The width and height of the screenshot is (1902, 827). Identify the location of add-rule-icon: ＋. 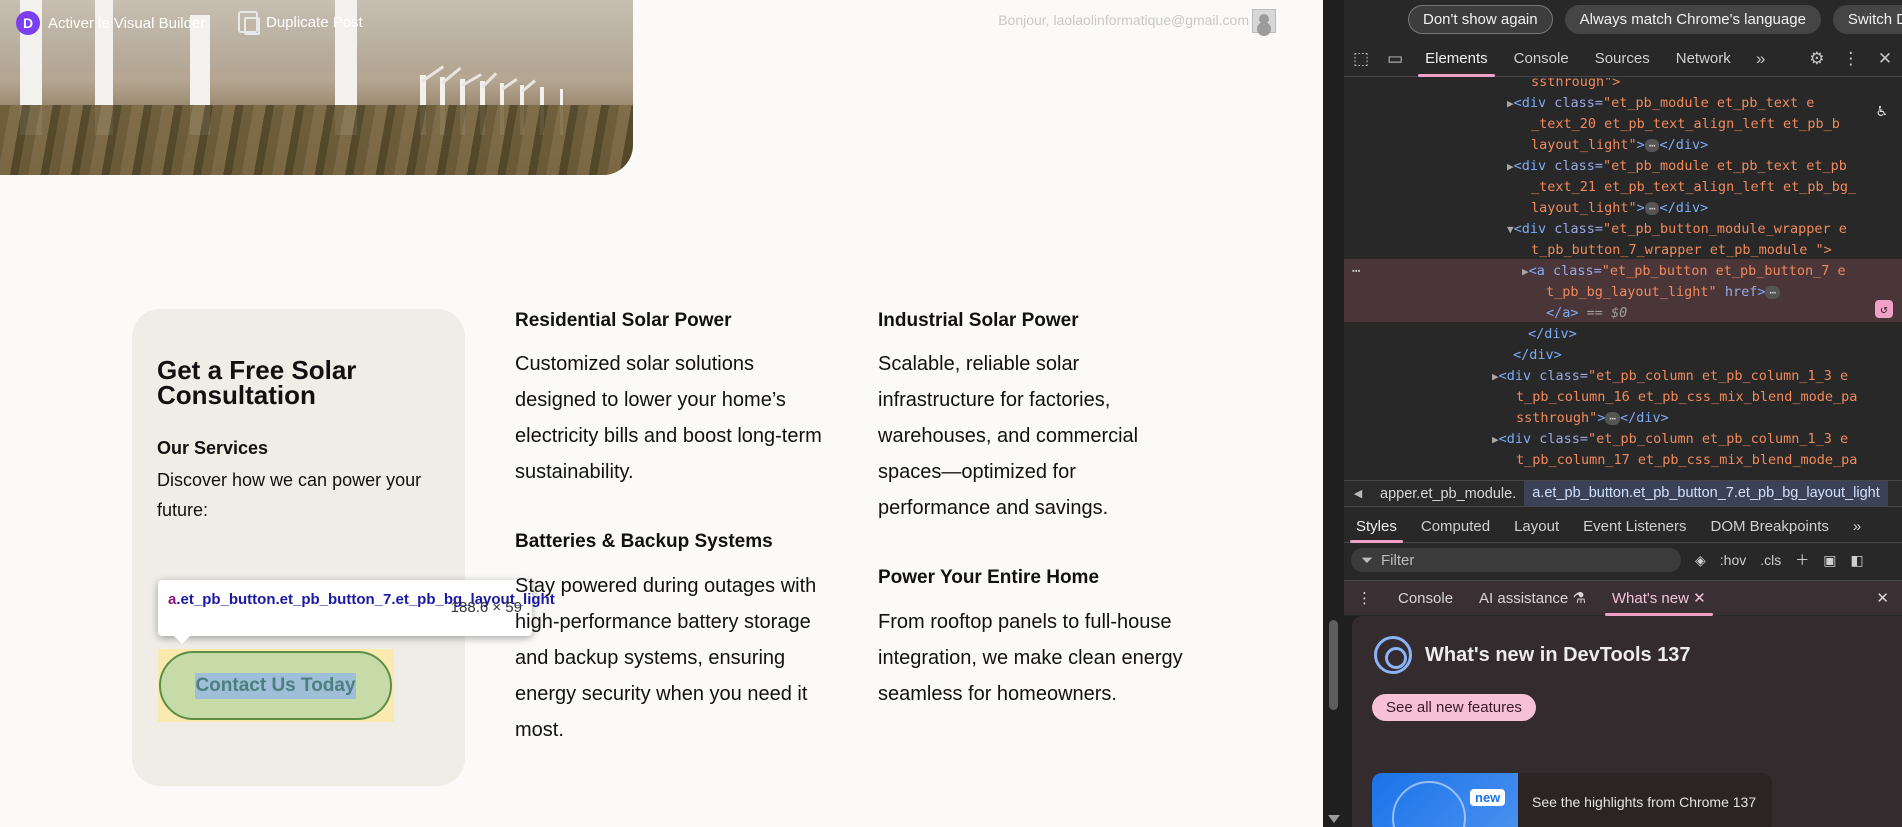
(1802, 560).